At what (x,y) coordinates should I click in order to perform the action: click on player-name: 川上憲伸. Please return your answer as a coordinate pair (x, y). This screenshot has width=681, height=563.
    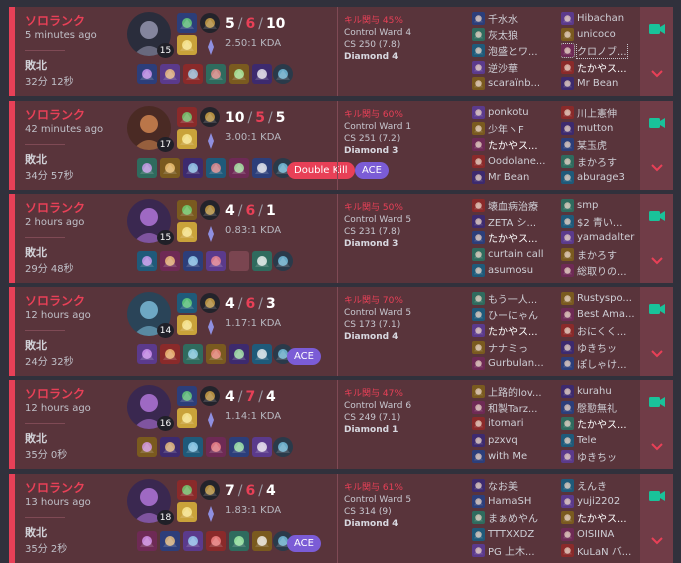
    Looking at the image, I should click on (597, 112).